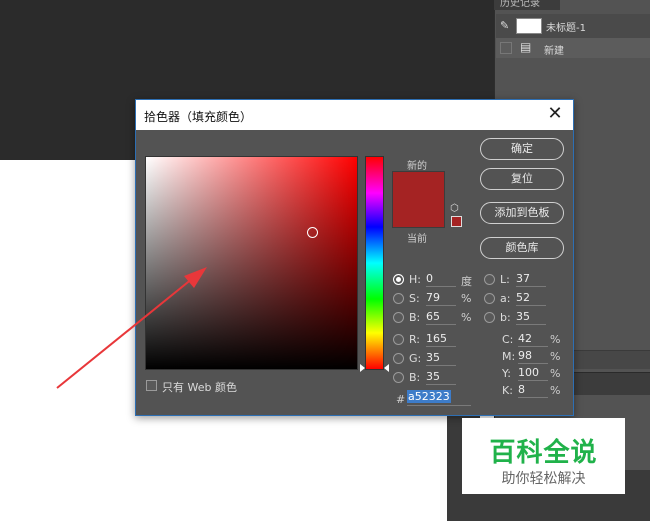 The image size is (650, 521). I want to click on radio-lab-a, so click(489, 298).